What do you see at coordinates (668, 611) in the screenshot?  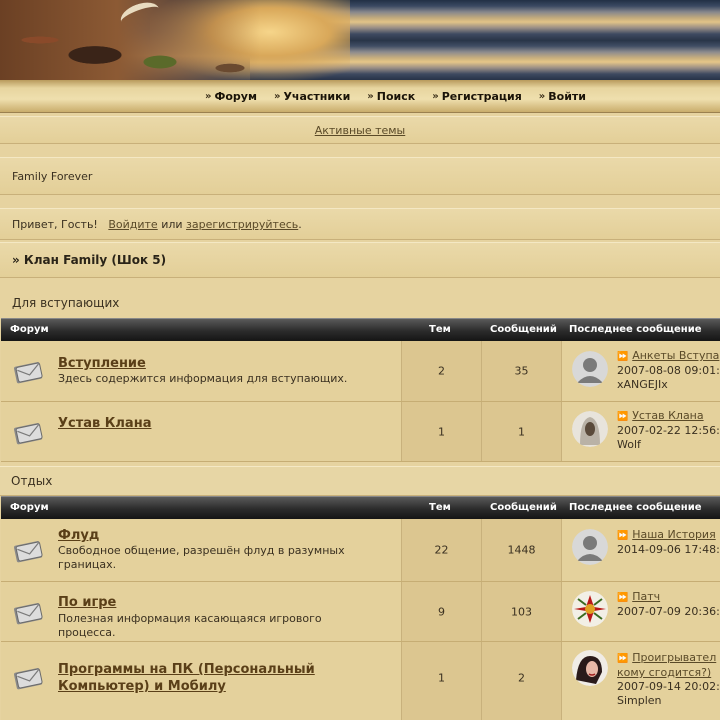 I see `last-post-date: 2007-07-09 20:36:` at bounding box center [668, 611].